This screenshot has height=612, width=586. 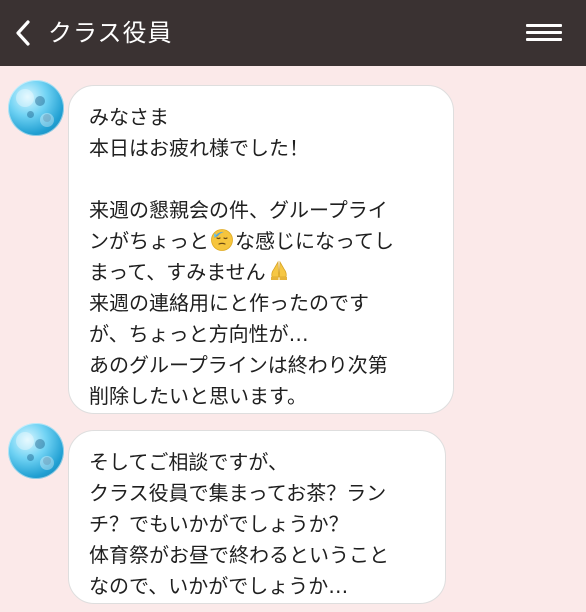 What do you see at coordinates (293, 33) in the screenshot?
I see `app-header: クラス役員` at bounding box center [293, 33].